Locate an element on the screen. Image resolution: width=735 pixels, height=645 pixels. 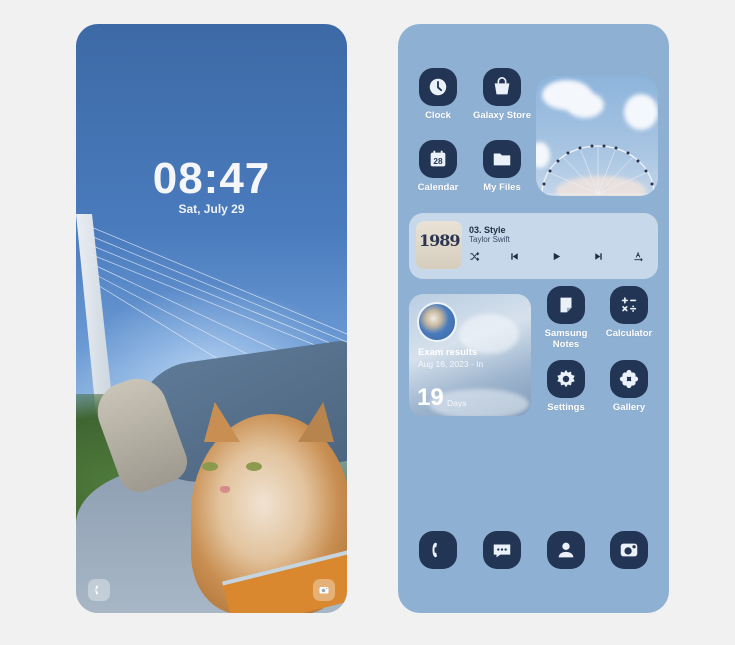
photo-widget is located at coordinates (597, 136).